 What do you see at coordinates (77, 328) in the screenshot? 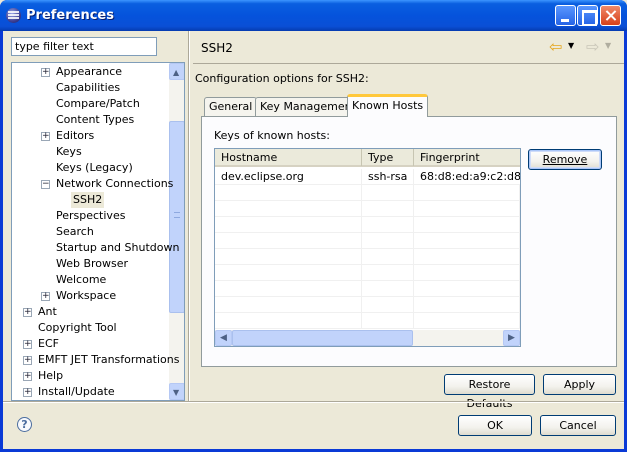
I see `tree-item: Copyright Tool` at bounding box center [77, 328].